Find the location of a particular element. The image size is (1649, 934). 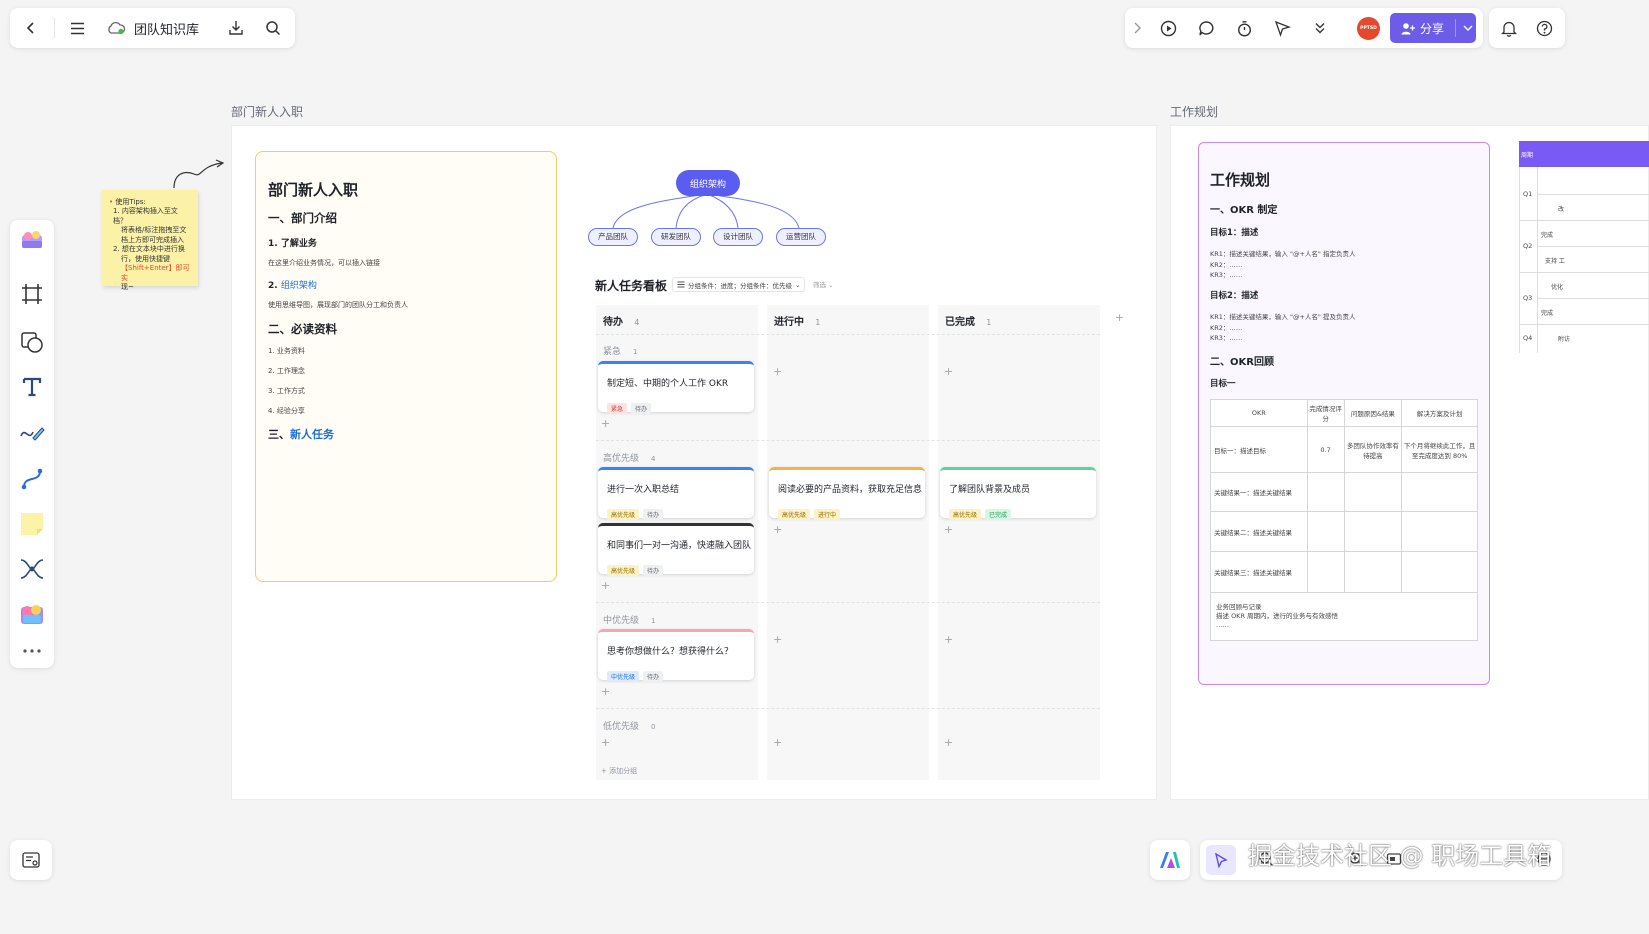

group-label: 紧急 1 is located at coordinates (620, 350).